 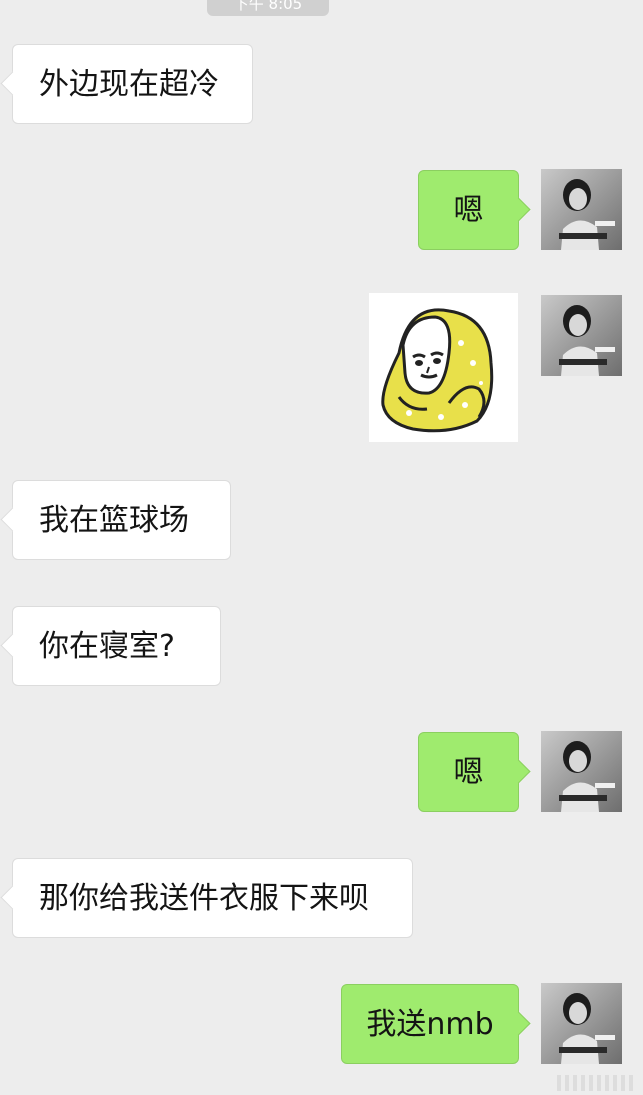 I want to click on message-bubble-outgoing: 我送nmb, so click(x=430, y=1024).